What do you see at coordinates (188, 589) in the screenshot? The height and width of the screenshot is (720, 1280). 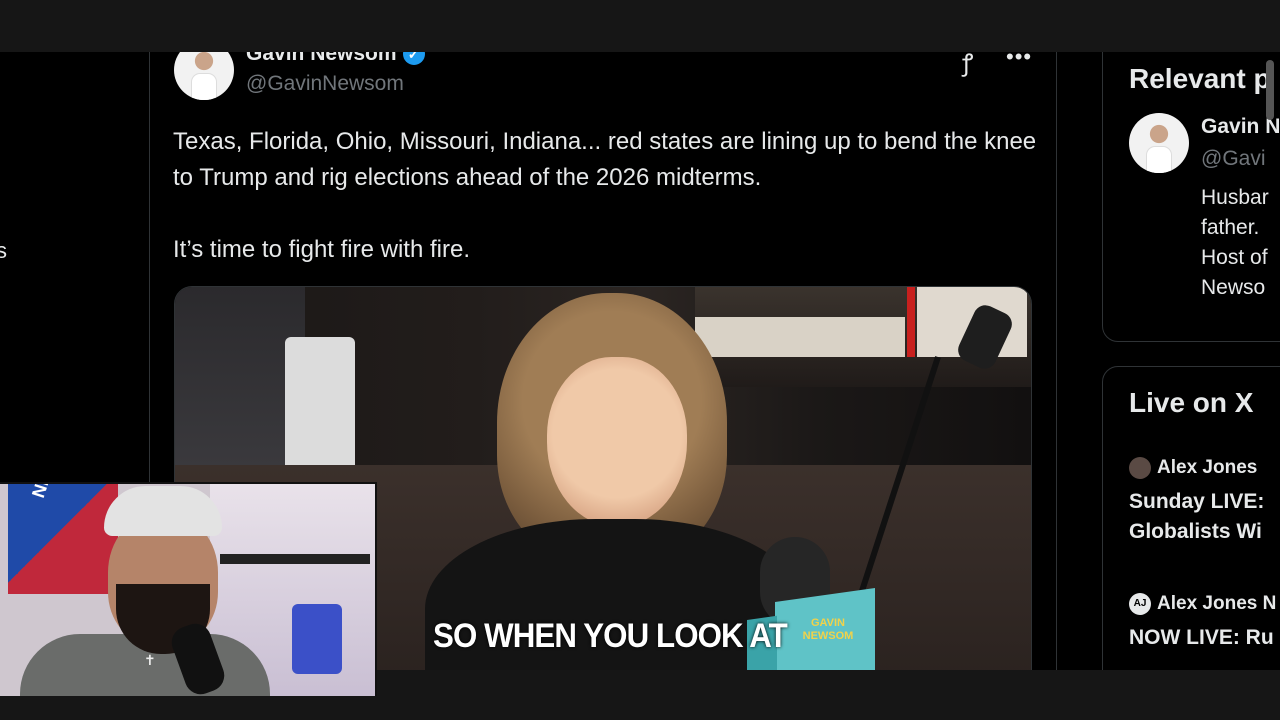 I see `webcam-overlay: NEW YORK RANGERS ✝` at bounding box center [188, 589].